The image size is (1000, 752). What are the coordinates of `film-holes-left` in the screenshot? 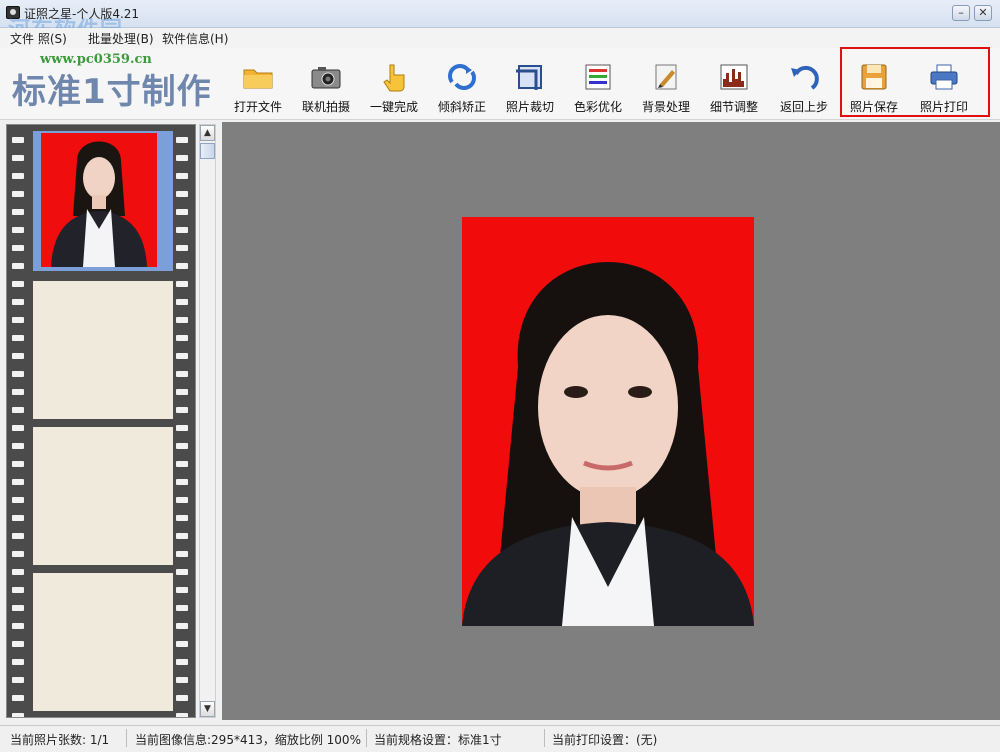 It's located at (19, 421).